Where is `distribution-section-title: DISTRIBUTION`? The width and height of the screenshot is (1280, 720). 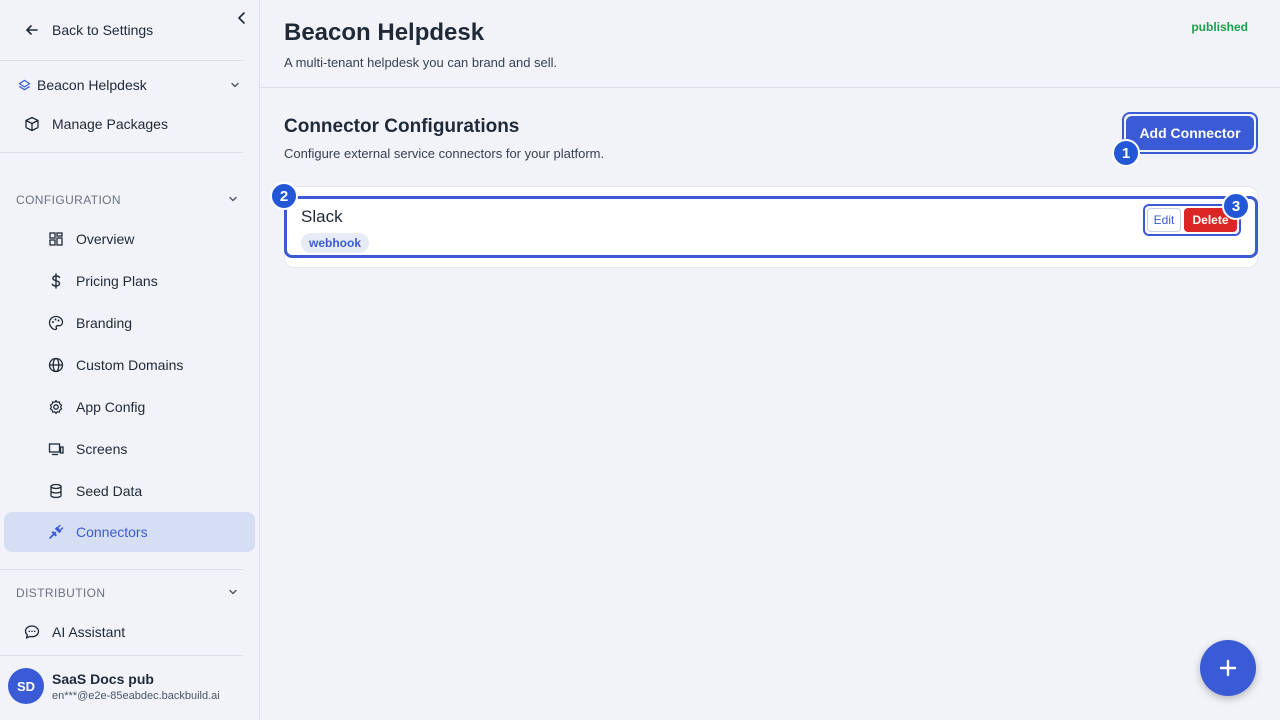
distribution-section-title: DISTRIBUTION is located at coordinates (61, 593).